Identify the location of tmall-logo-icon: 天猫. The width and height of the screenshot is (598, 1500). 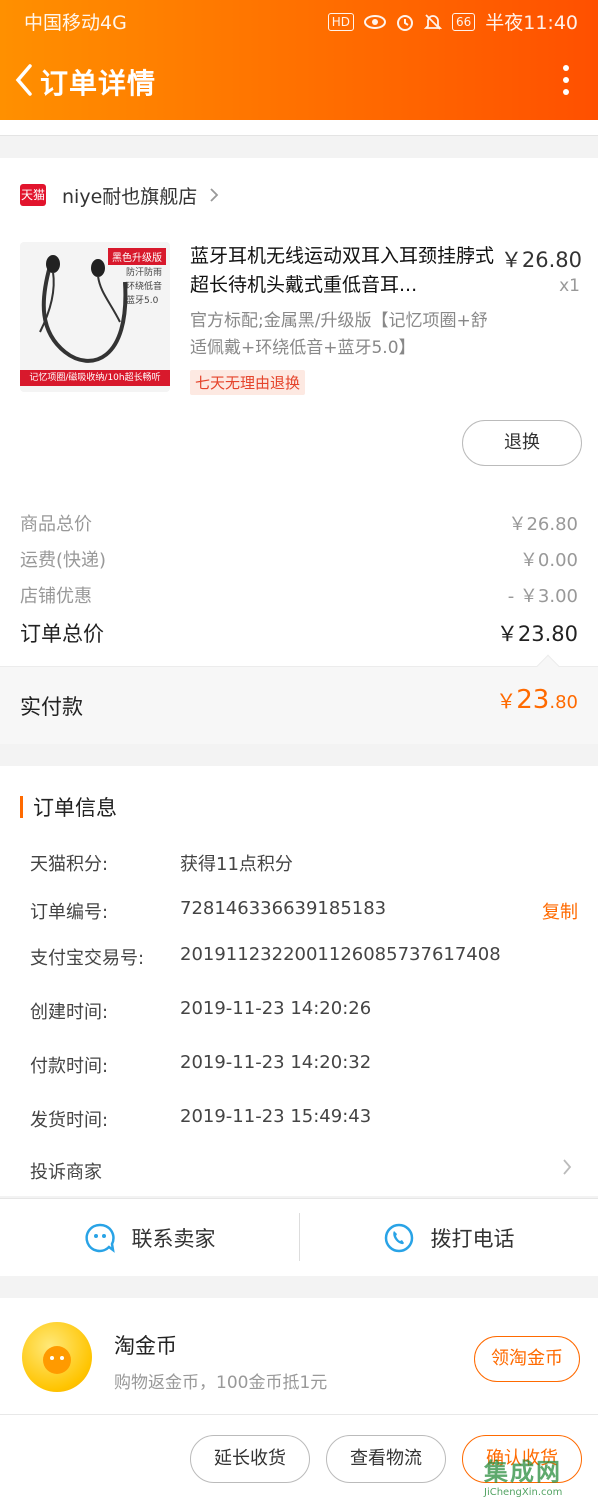
(33, 195).